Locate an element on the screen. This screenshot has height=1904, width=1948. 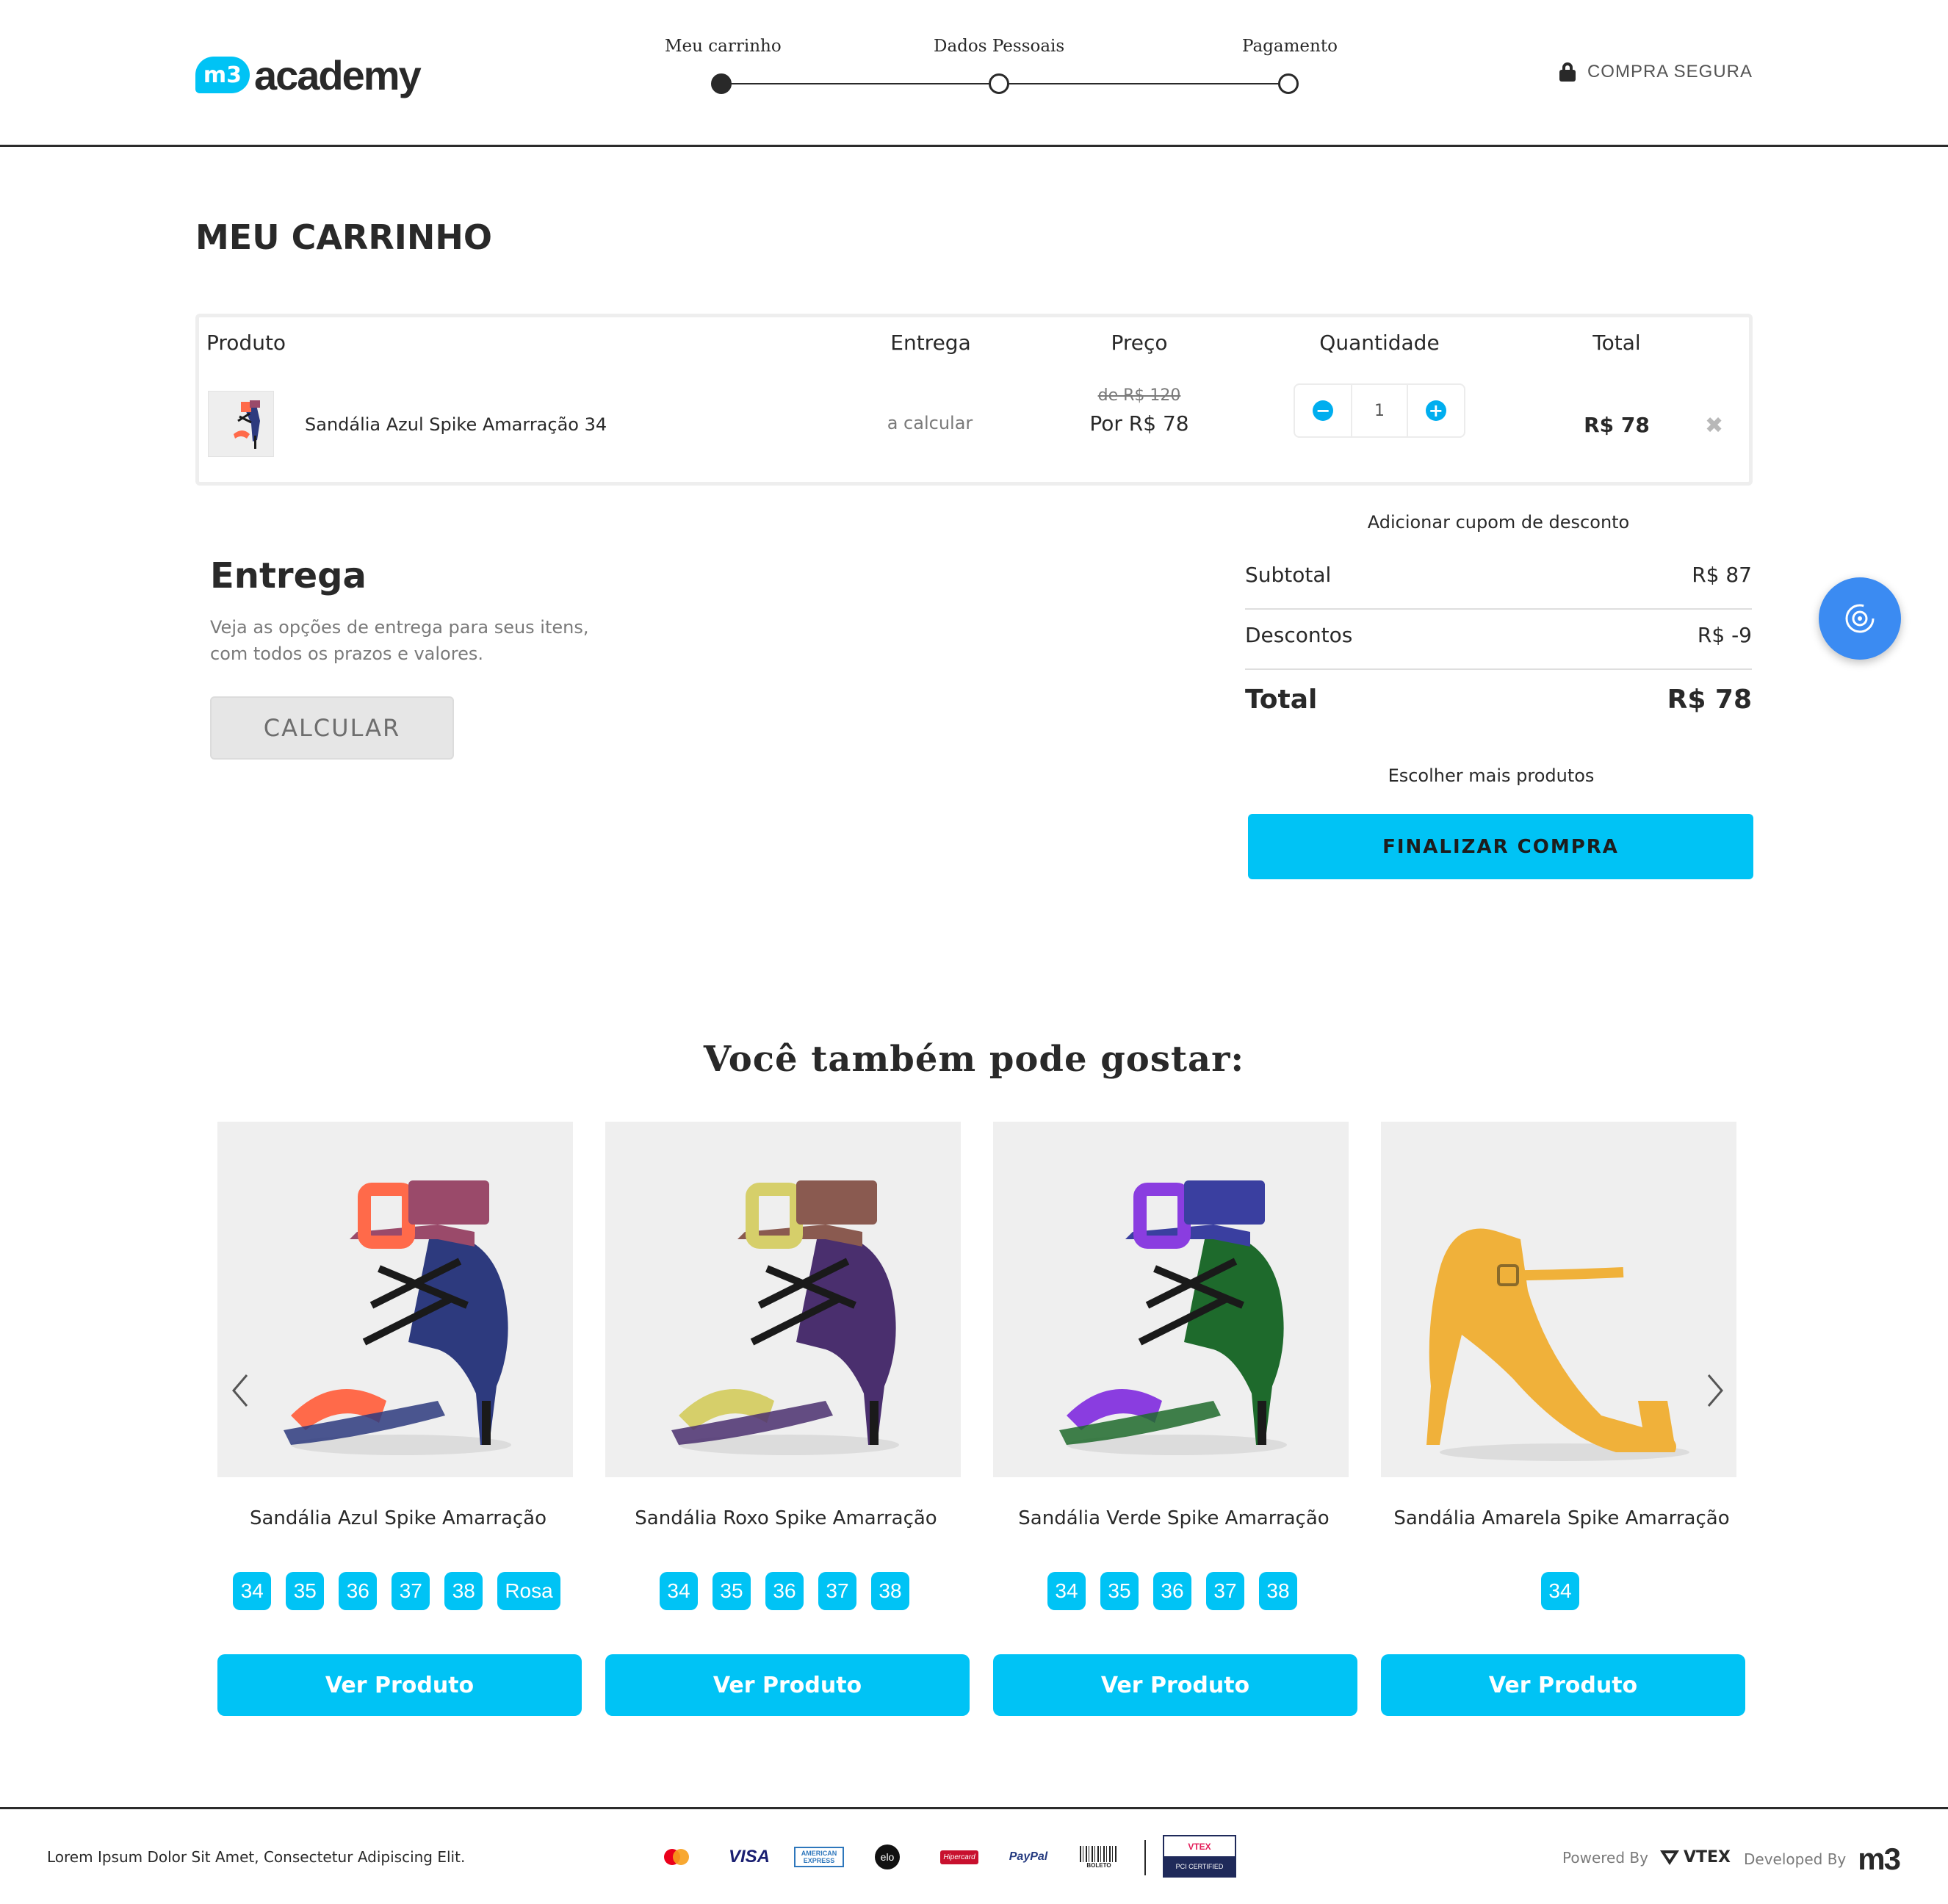
column-header-total: Total is located at coordinates (1617, 343).